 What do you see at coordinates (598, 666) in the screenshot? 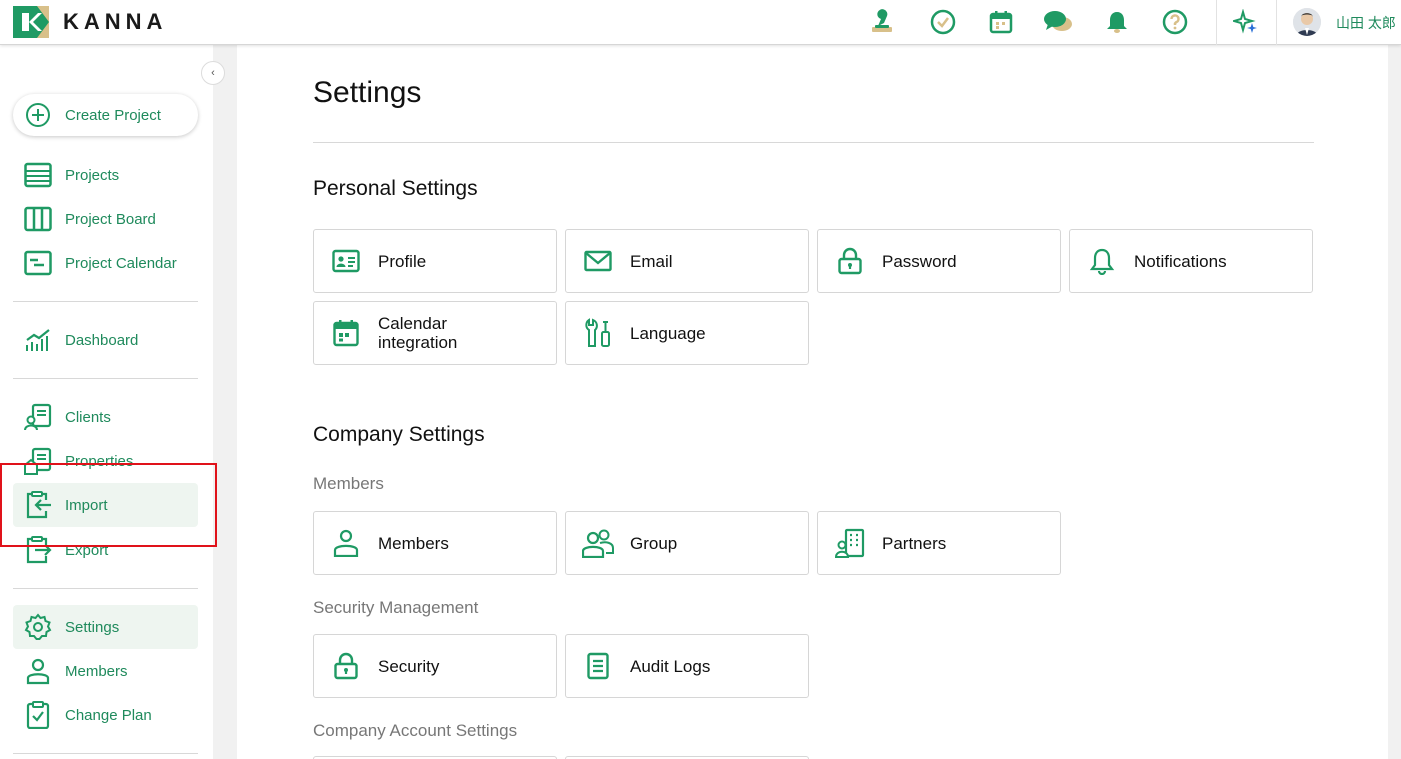
I see `document-icon` at bounding box center [598, 666].